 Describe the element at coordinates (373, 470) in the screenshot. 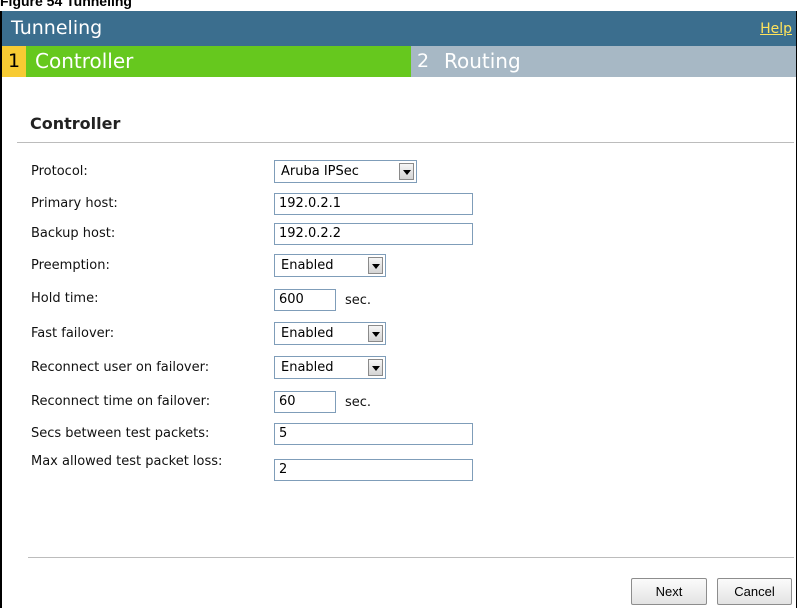

I see `max-loss-input: 2` at that location.